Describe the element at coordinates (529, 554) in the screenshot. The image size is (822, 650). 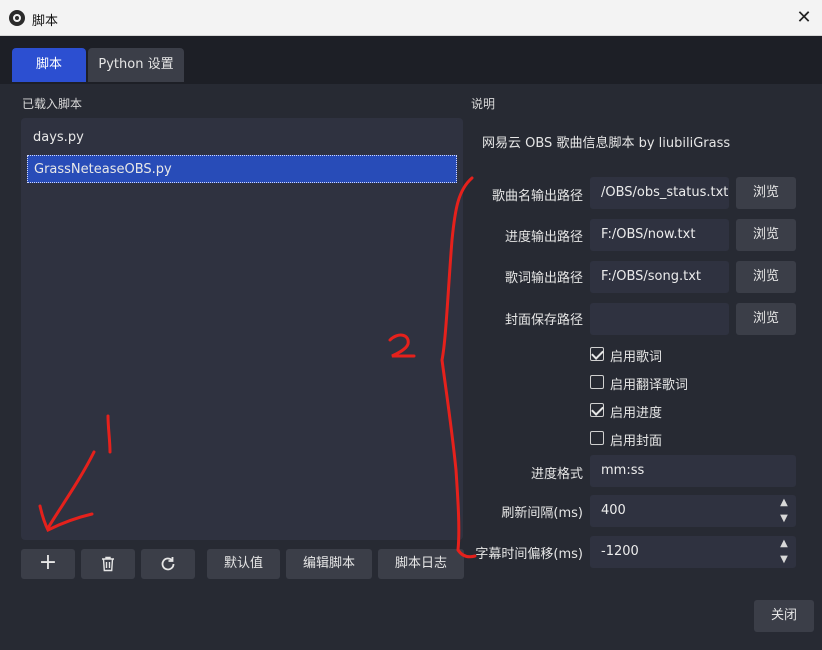
I see `subtitle-offset-label: 字幕时间偏移(ms)` at that location.